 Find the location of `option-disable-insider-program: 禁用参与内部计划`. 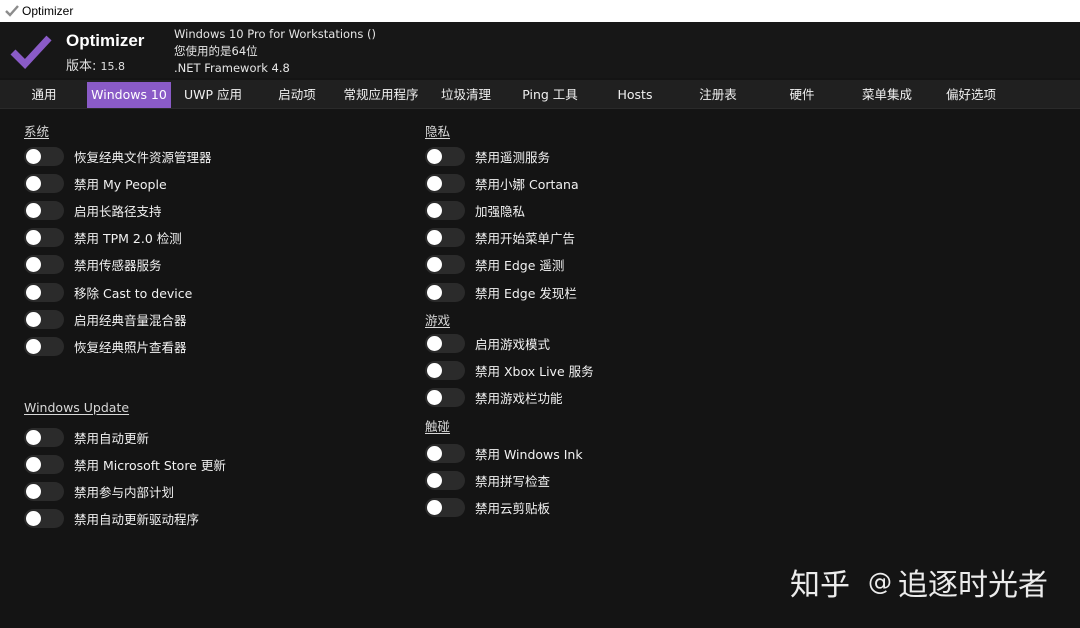

option-disable-insider-program: 禁用参与内部计划 is located at coordinates (99, 491).